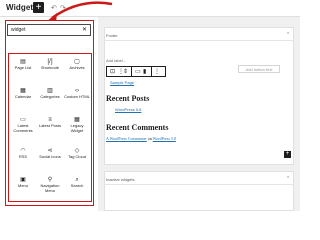 The width and height of the screenshot is (320, 240). I want to click on recent-comment-item: A WordPress Commenter on WordPress 5.8, so click(141, 138).